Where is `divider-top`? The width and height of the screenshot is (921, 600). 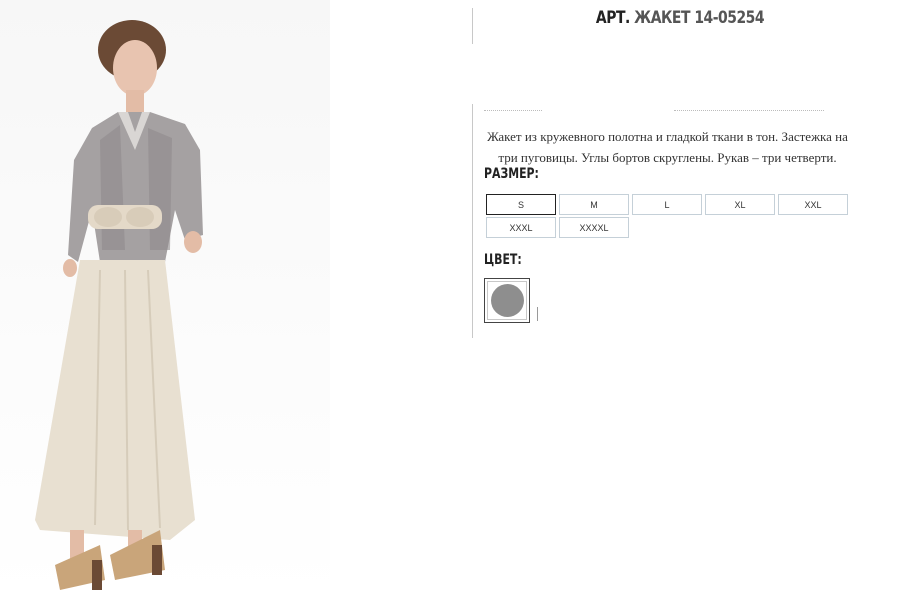 divider-top is located at coordinates (472, 26).